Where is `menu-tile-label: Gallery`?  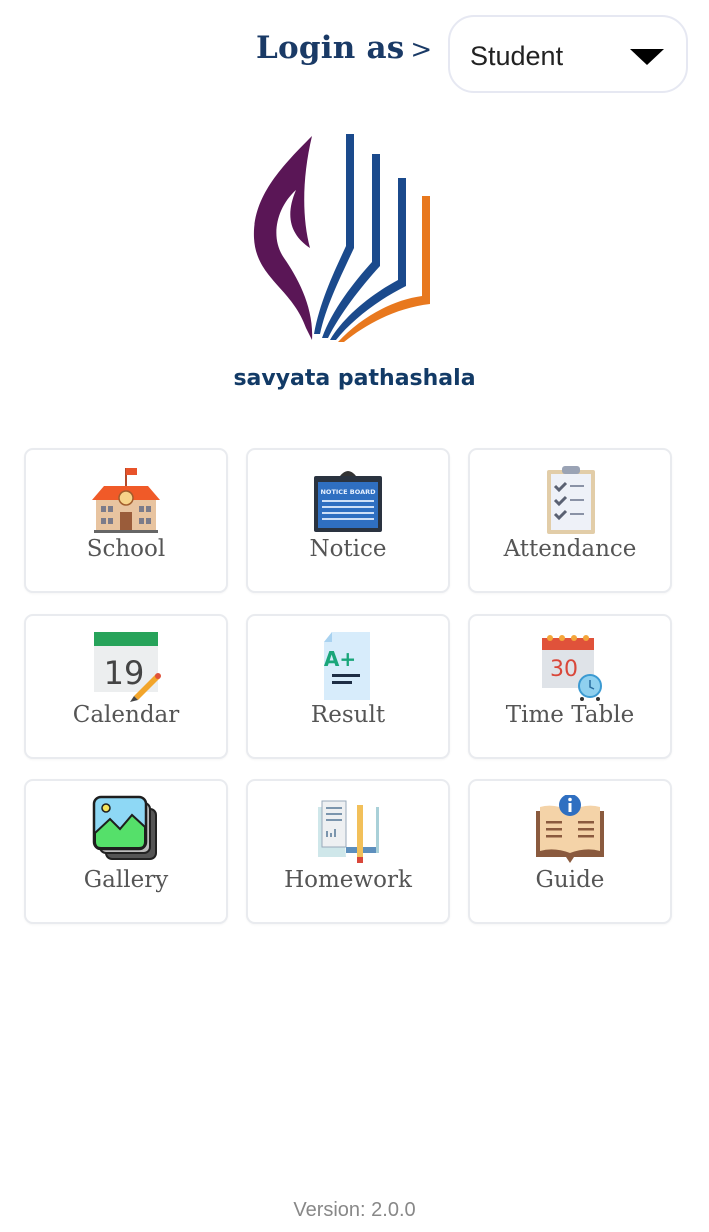
menu-tile-label: Gallery is located at coordinates (126, 880).